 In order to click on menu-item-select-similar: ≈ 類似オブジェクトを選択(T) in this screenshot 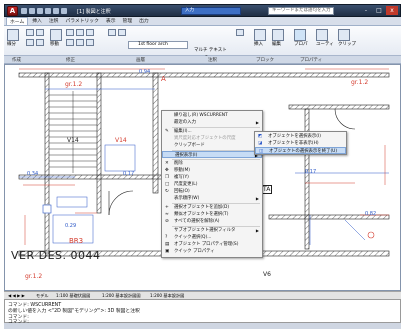, I will do `click(212, 214)`.